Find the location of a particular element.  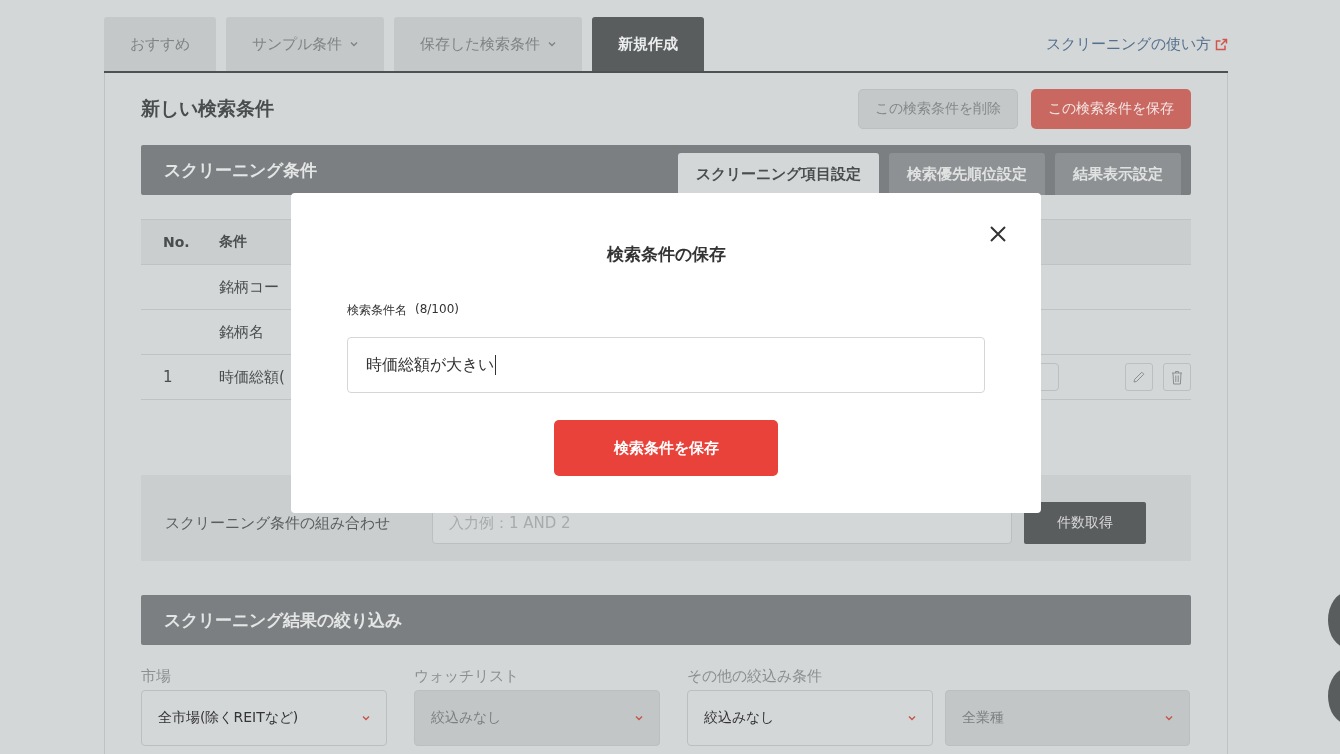

character-counter: (8/100) is located at coordinates (437, 310).